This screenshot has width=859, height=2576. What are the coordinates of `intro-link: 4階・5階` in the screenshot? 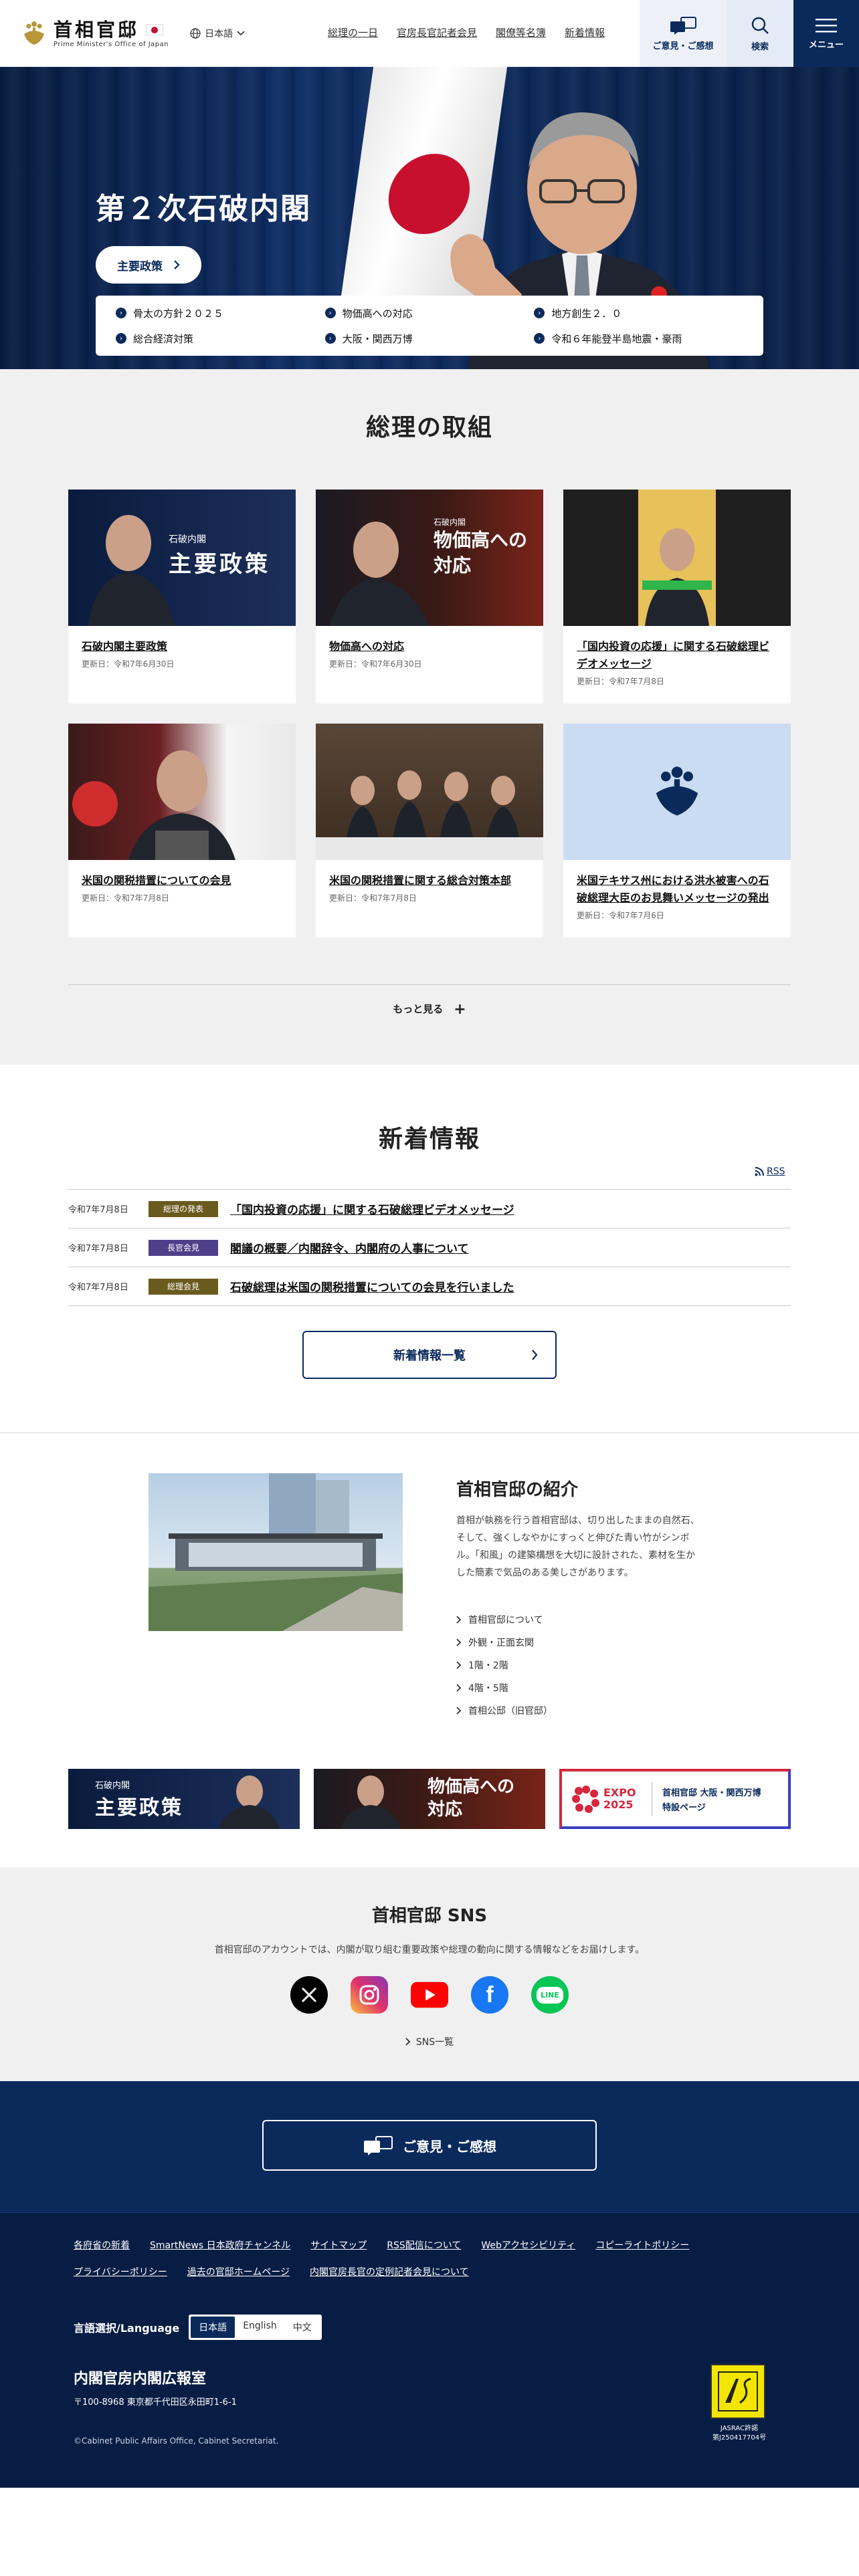 It's located at (504, 1688).